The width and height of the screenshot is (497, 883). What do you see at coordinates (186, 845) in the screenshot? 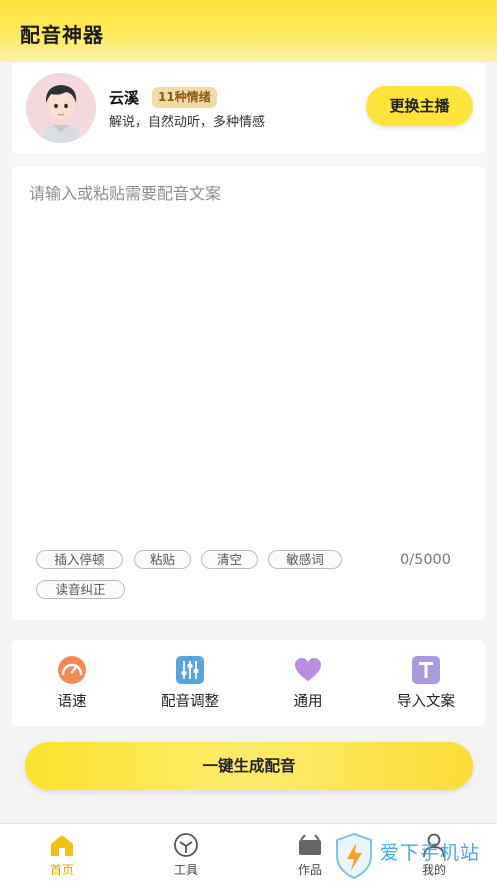
I see `box-icon` at bounding box center [186, 845].